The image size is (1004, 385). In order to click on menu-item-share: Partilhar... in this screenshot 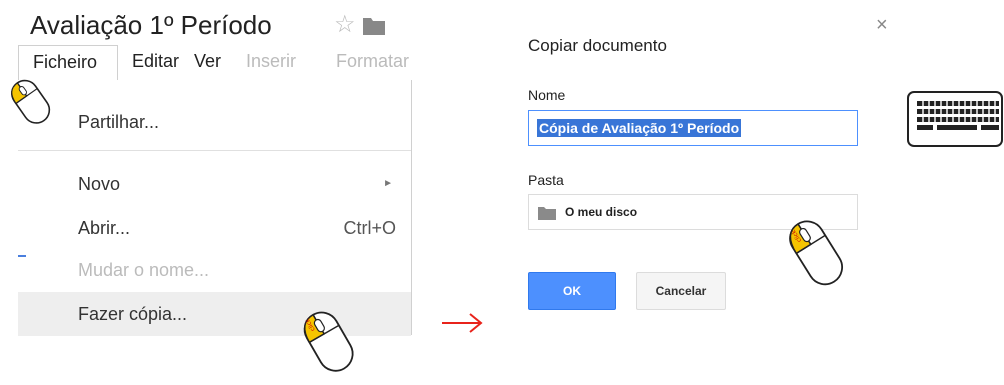, I will do `click(214, 122)`.